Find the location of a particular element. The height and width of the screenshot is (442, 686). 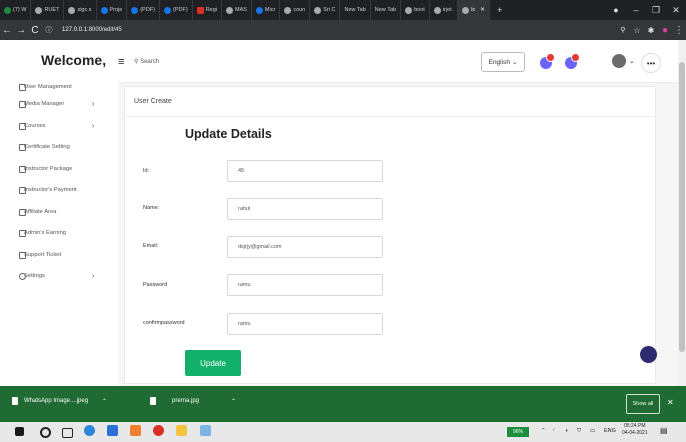

browser-tab: boot is located at coordinates (415, 10).